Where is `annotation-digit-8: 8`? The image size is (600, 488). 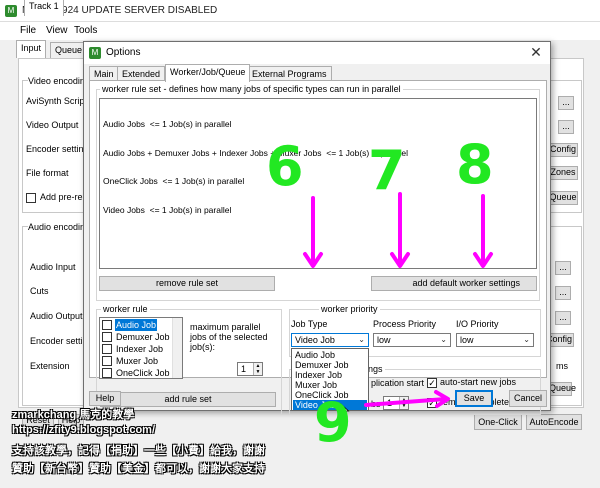 annotation-digit-8: 8 is located at coordinates (475, 164).